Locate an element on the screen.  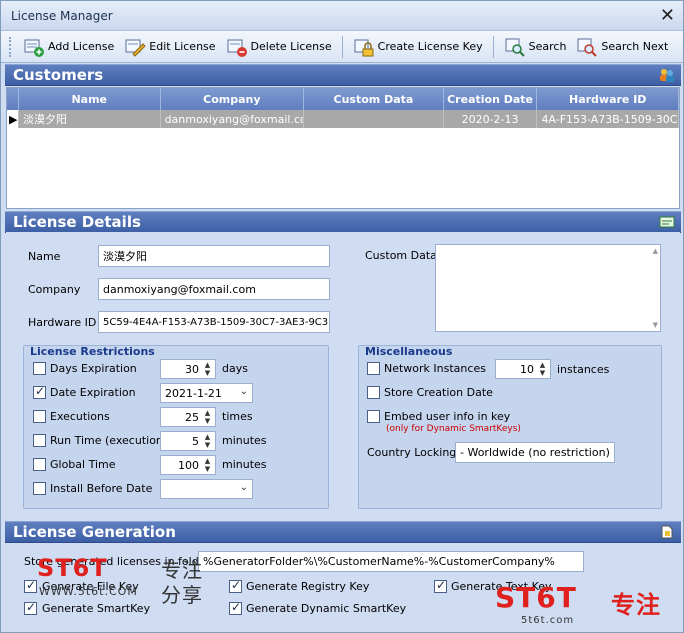
add-license-button: Add License is located at coordinates (68, 47).